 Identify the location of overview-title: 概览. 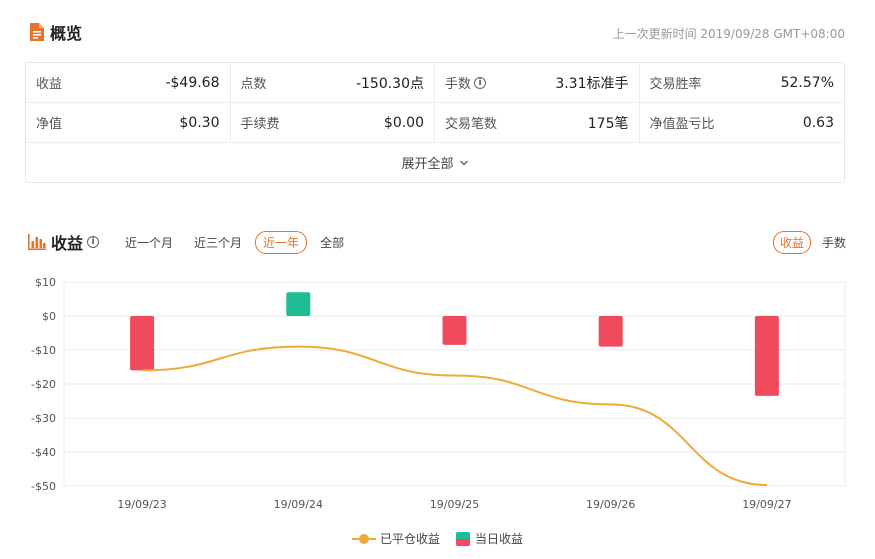
(66, 33).